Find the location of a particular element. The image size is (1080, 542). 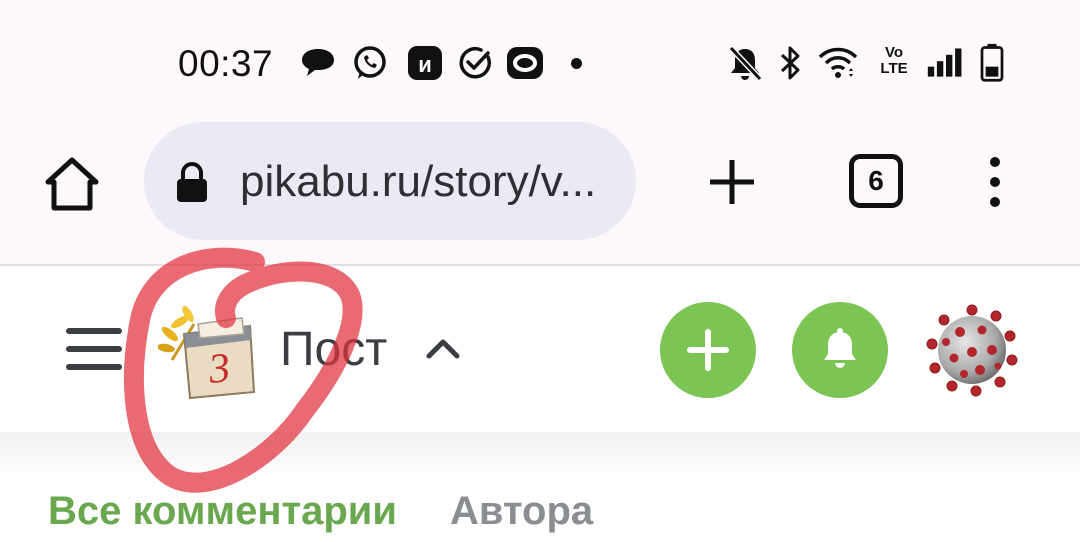

notifications-button is located at coordinates (840, 350).